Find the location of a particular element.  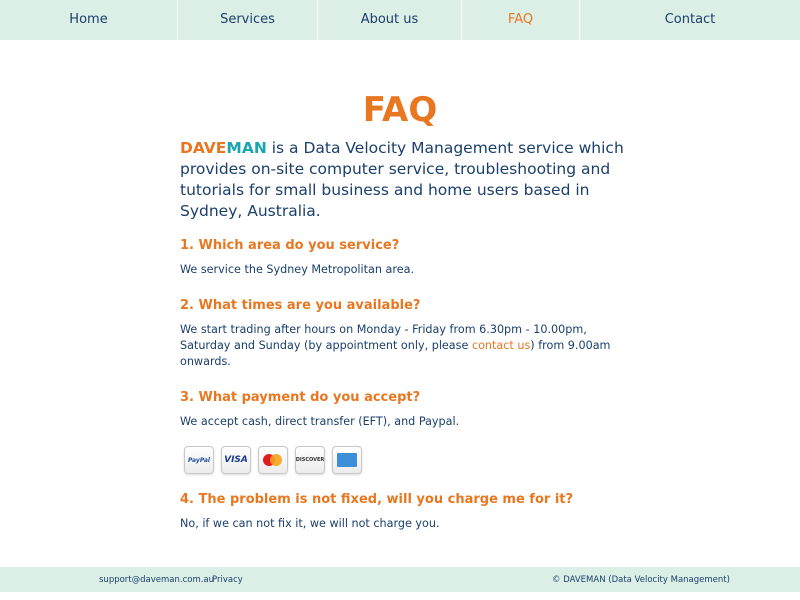

payment-methods: PayPal VISA DISCOVER is located at coordinates (407, 460).